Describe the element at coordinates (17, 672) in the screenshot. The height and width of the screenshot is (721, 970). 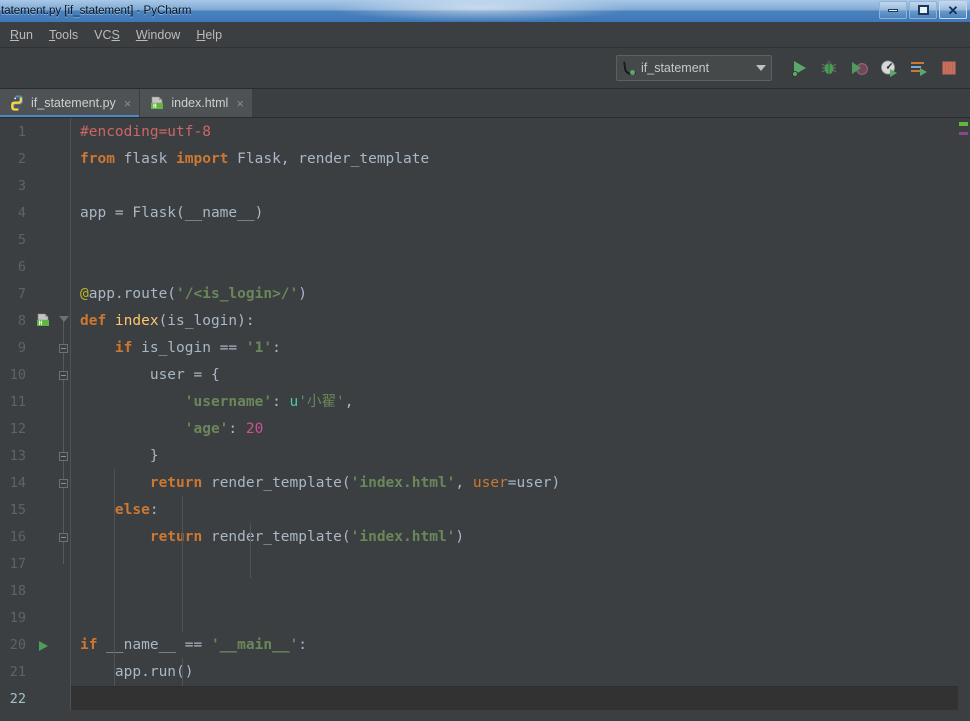
I see `line-number: 21` at that location.